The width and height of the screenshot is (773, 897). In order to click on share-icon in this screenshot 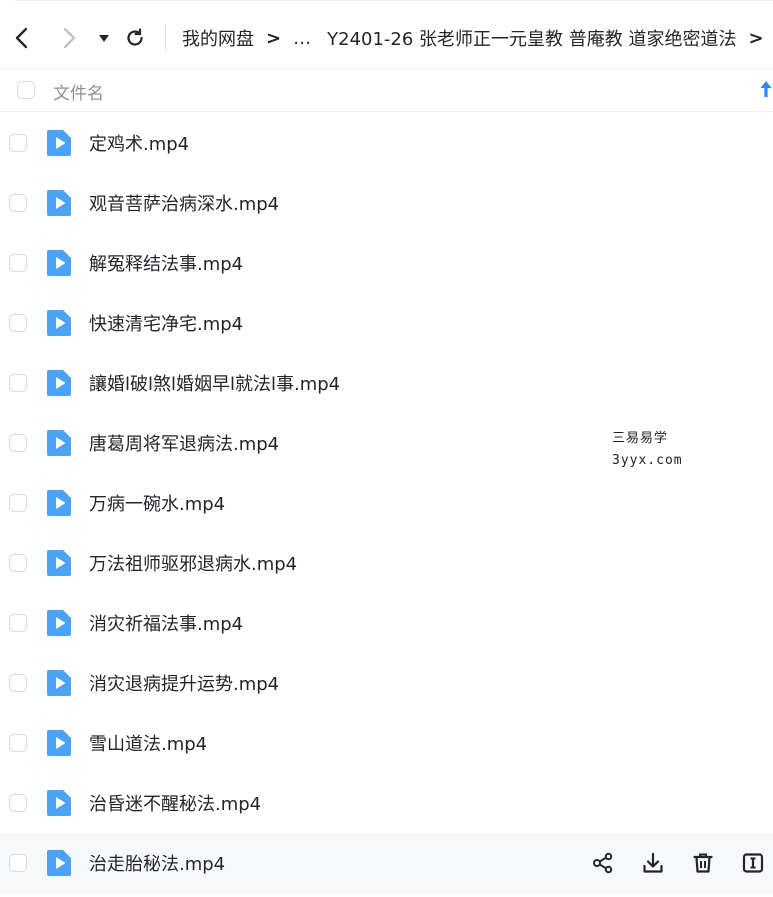, I will do `click(603, 863)`.